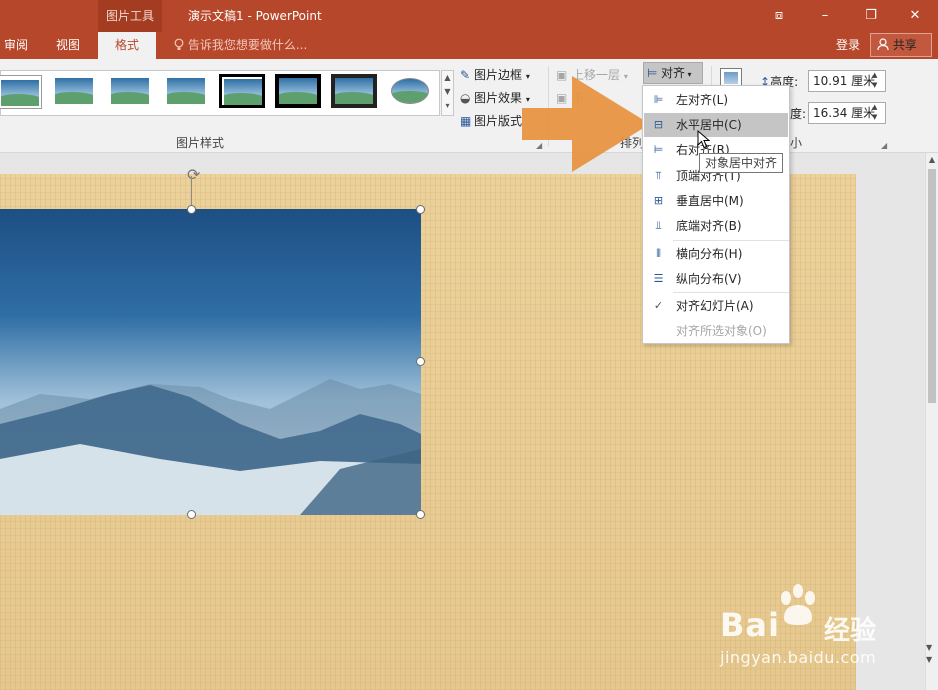 The image size is (938, 690). I want to click on align-button: ⊨ 对齐 ▾, so click(673, 73).